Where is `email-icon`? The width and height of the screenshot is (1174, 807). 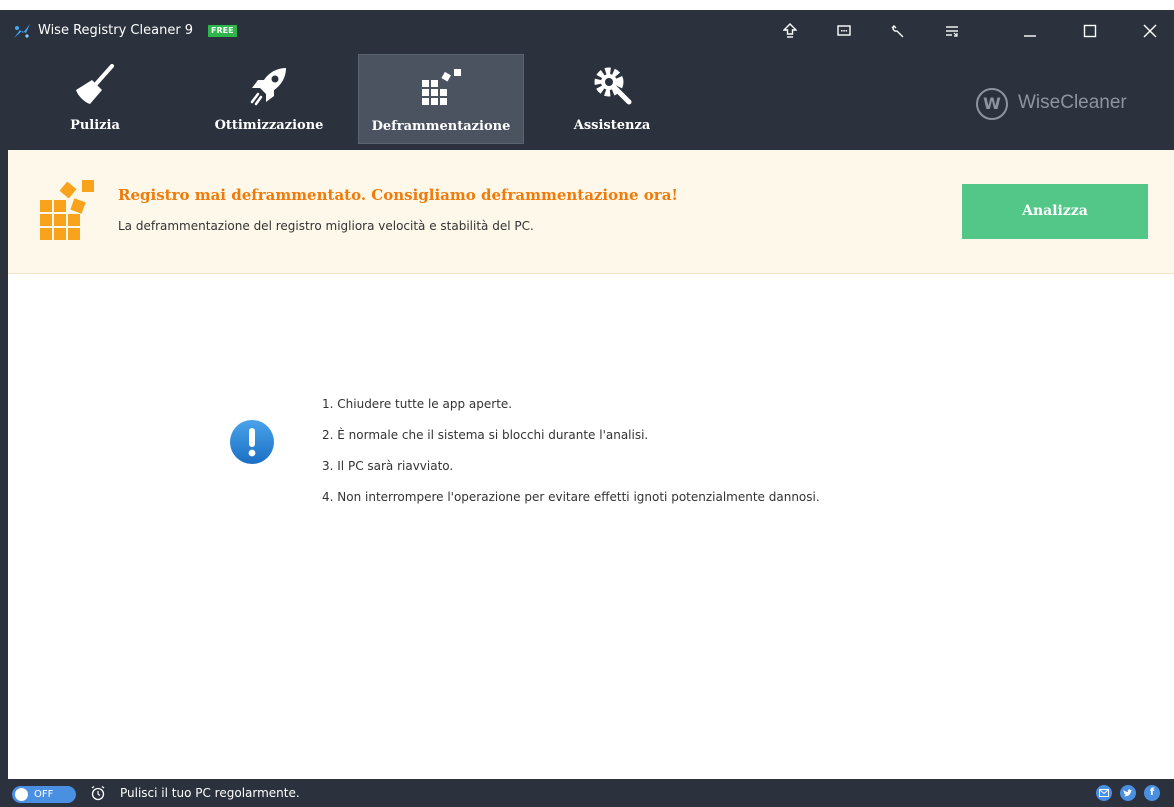 email-icon is located at coordinates (1104, 793).